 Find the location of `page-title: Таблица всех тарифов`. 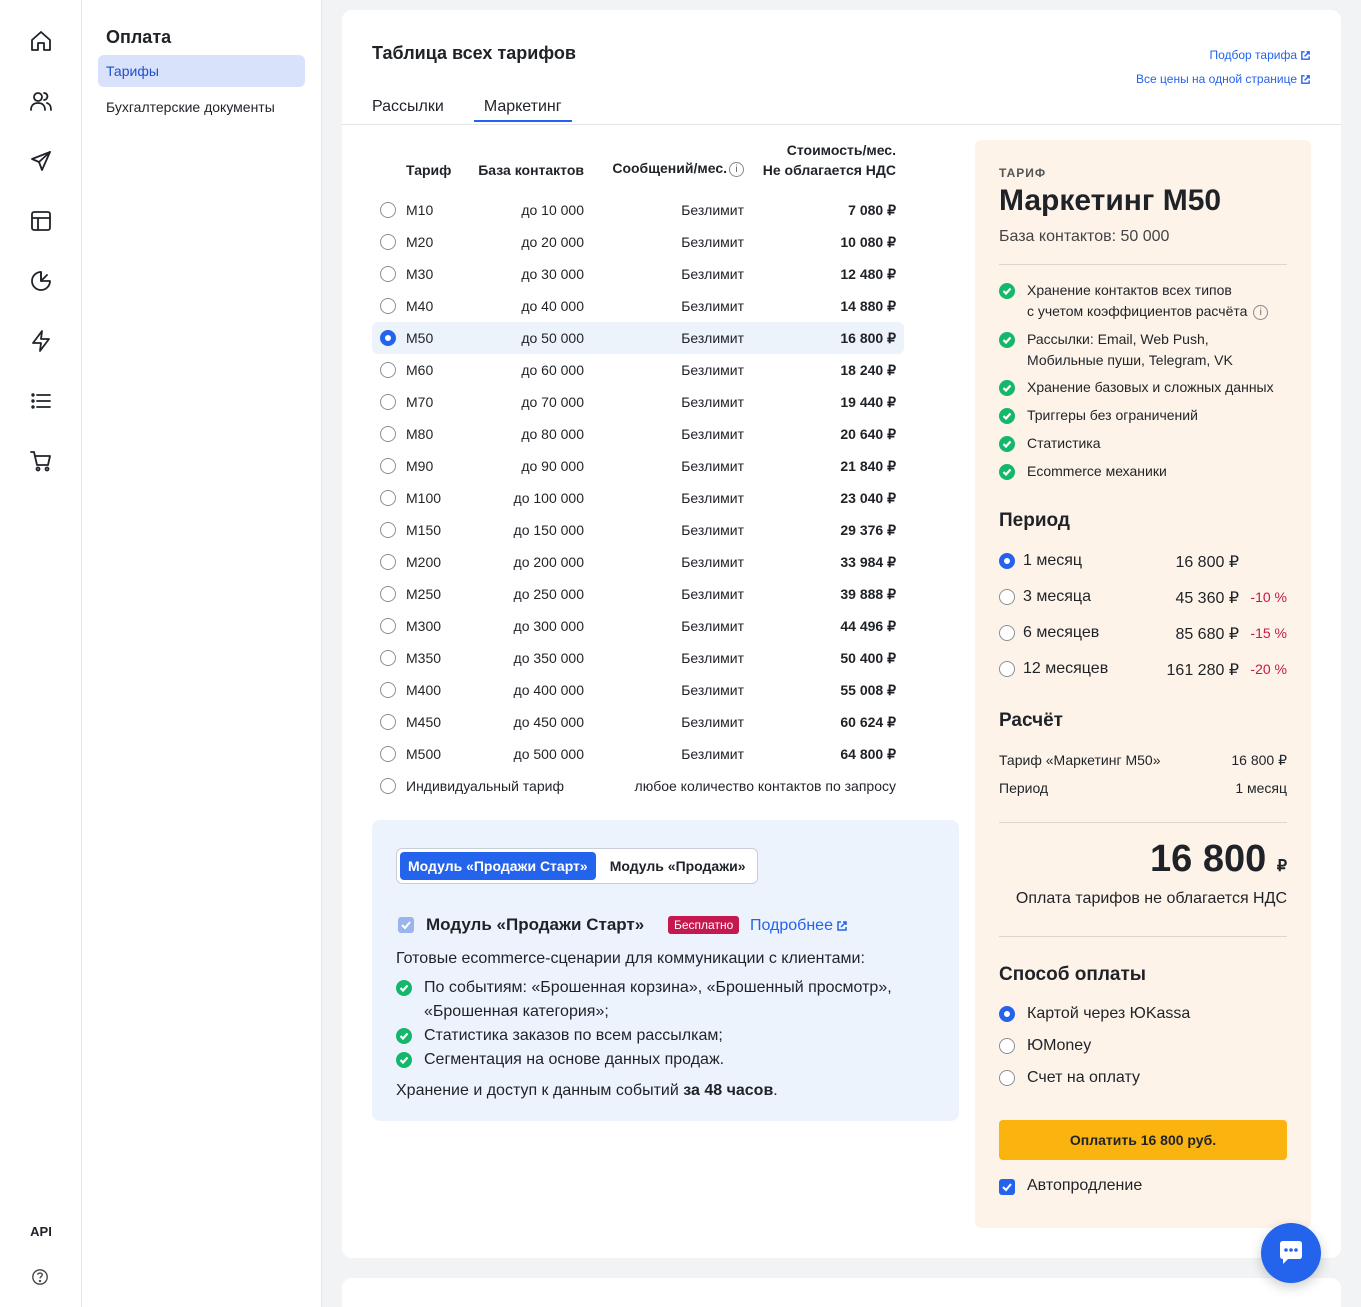

page-title: Таблица всех тарифов is located at coordinates (474, 53).